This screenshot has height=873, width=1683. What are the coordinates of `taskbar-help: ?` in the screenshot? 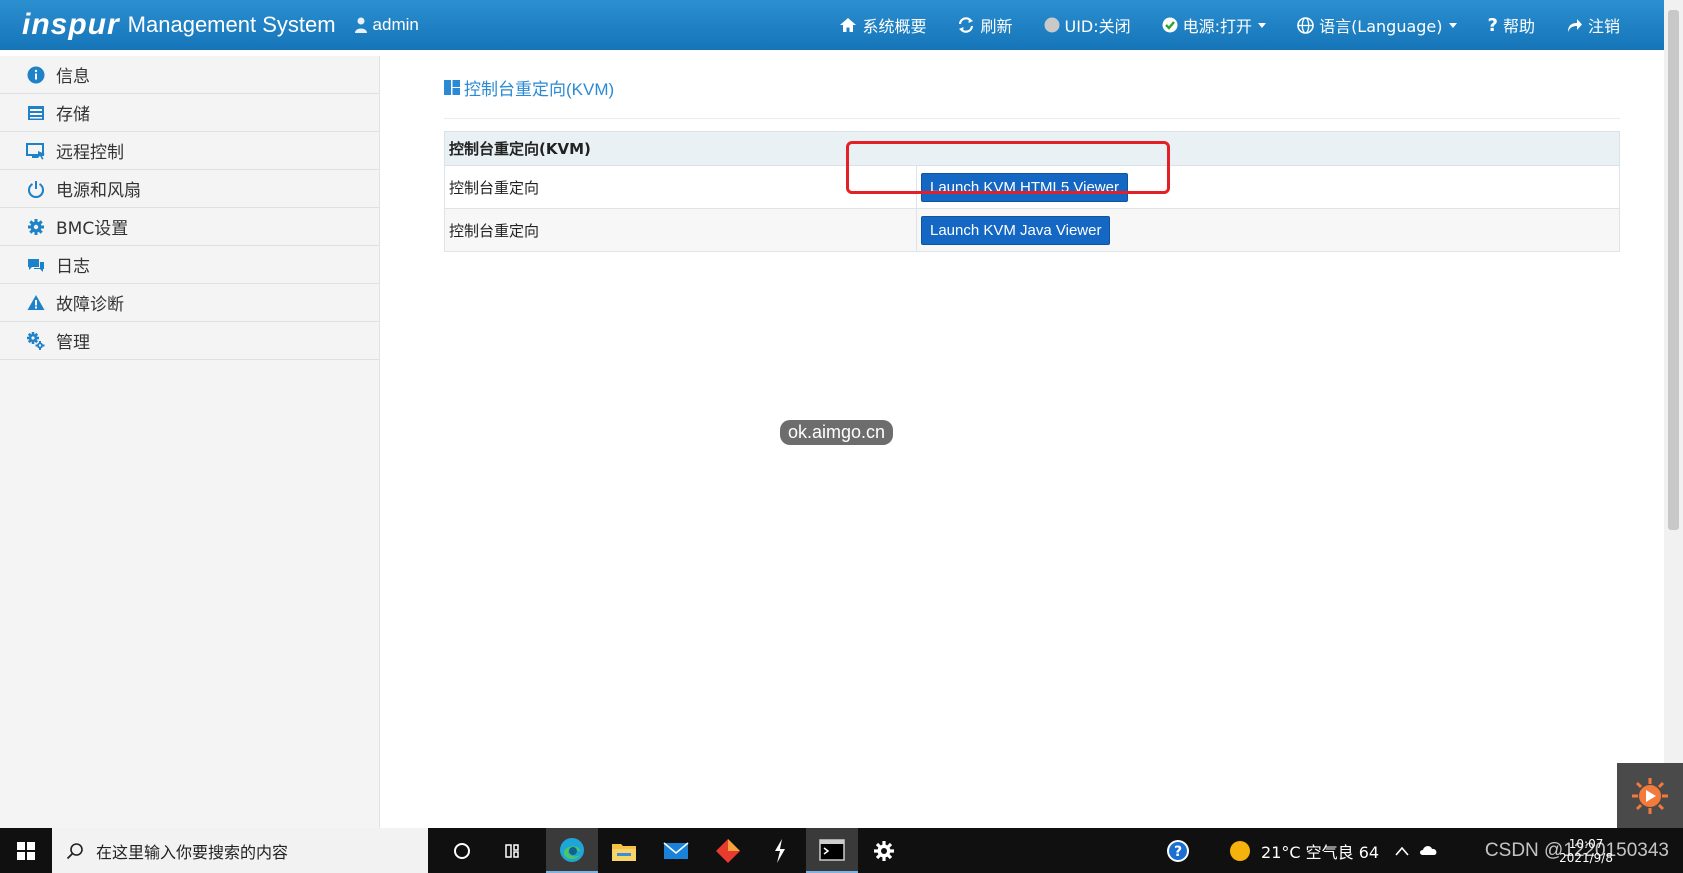 It's located at (1178, 850).